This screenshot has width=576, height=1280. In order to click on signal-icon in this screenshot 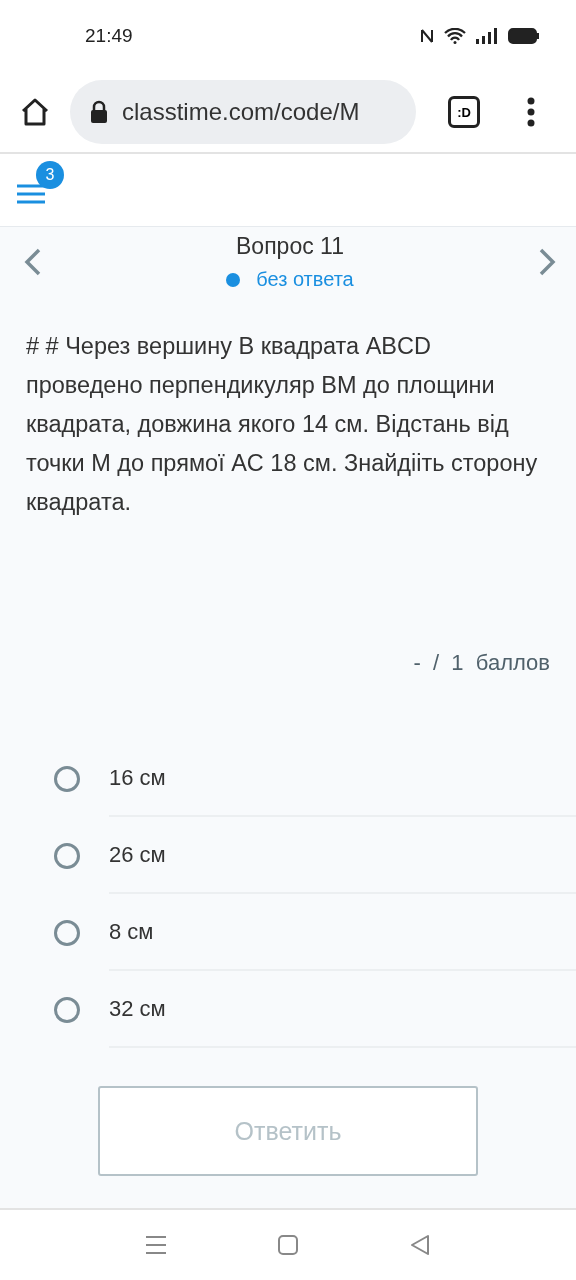, I will do `click(487, 36)`.